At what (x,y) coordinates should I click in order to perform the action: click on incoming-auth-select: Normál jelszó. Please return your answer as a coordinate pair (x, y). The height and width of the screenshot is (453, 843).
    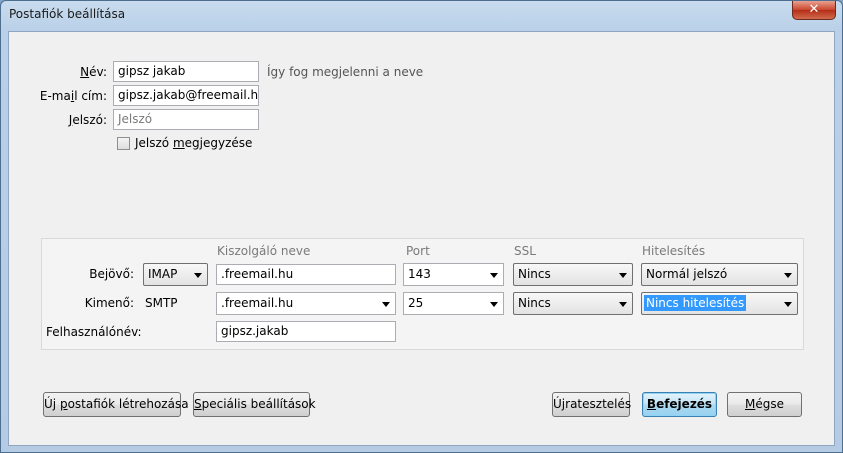
    Looking at the image, I should click on (719, 274).